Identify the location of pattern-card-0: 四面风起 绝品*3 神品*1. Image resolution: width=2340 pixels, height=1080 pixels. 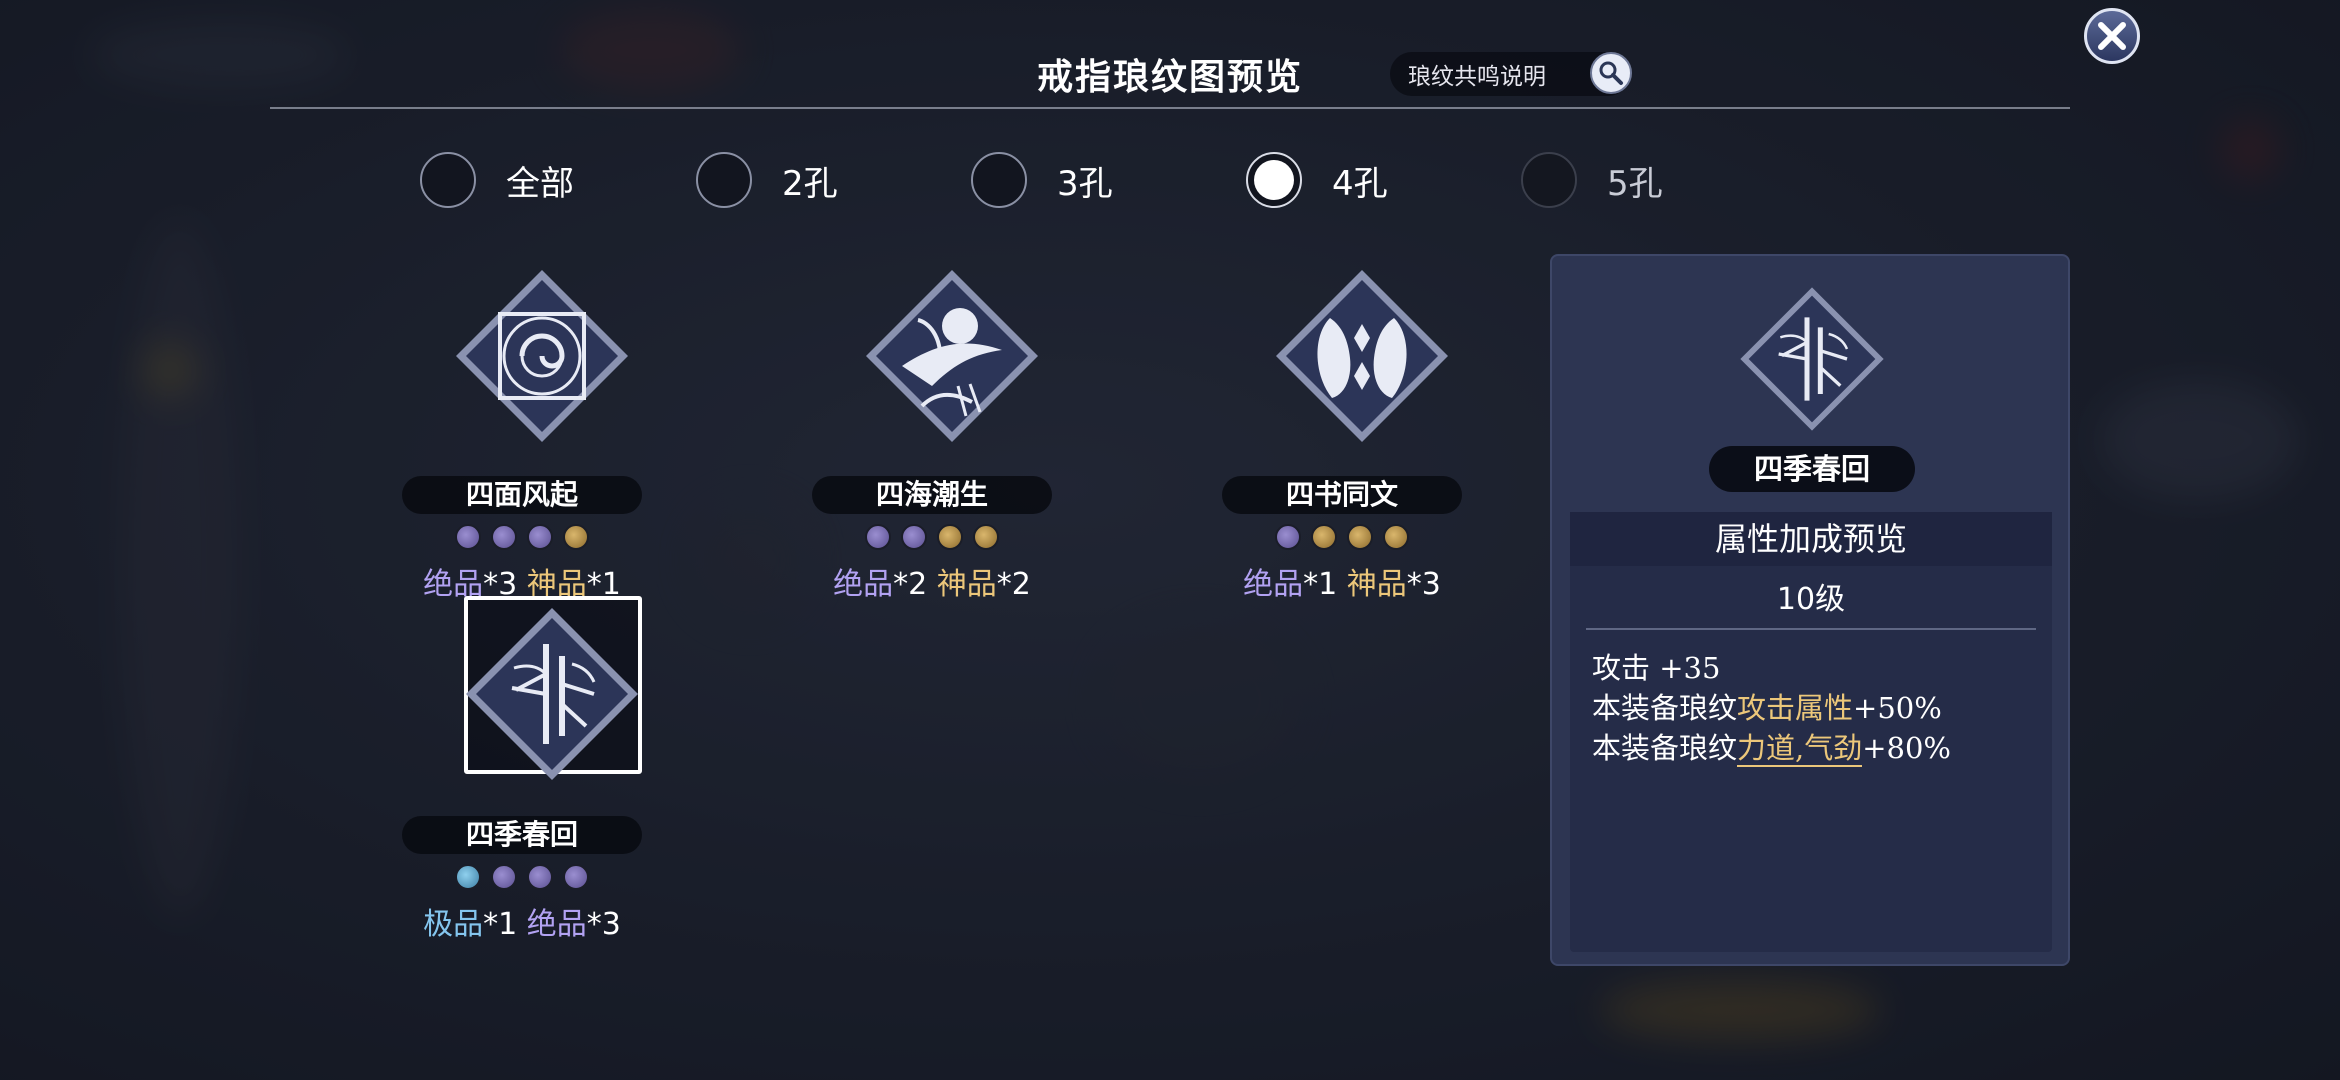
(527, 456).